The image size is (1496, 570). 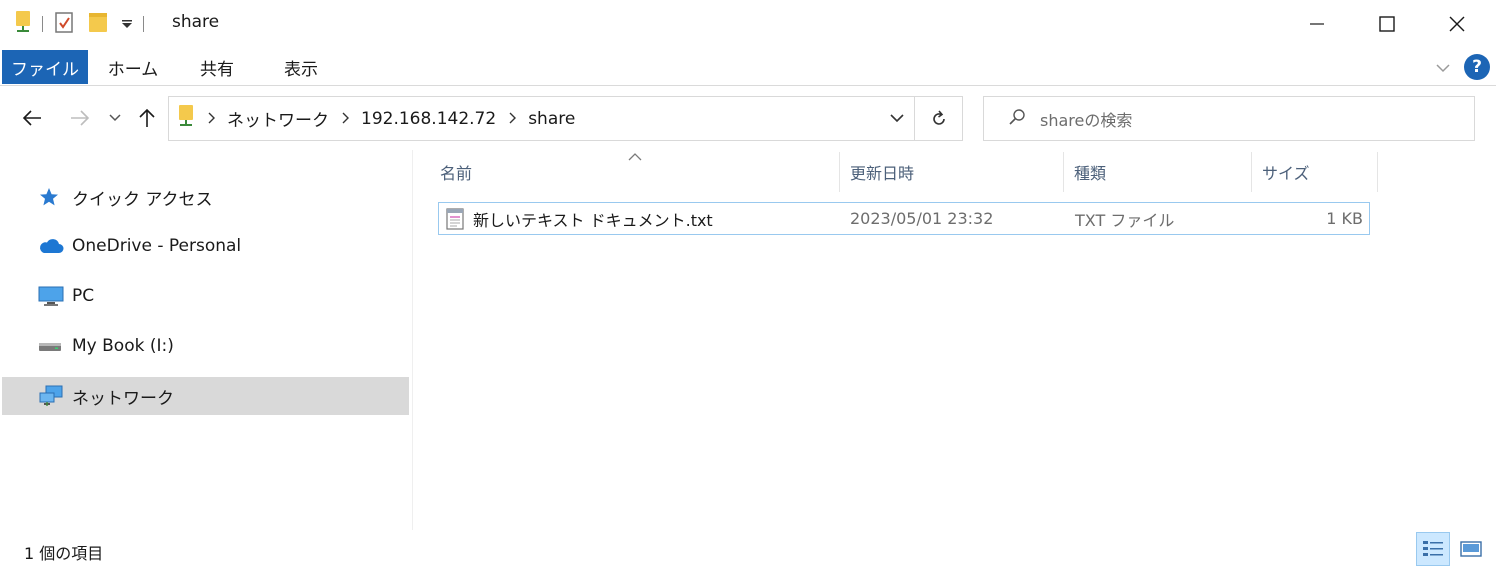 What do you see at coordinates (1344, 218) in the screenshot?
I see `file-size: 1 KB` at bounding box center [1344, 218].